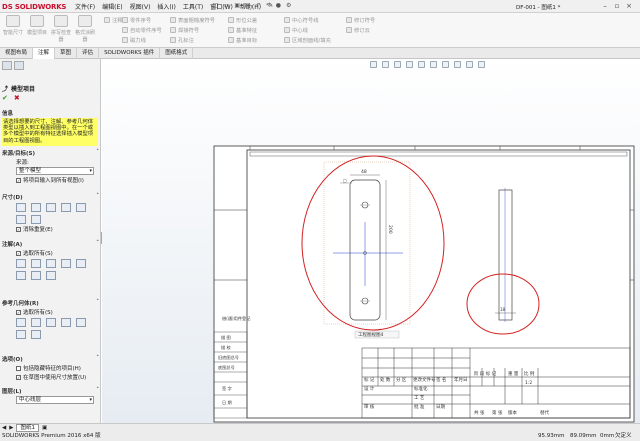 Image resolution: width=640 pixels, height=441 pixels. Describe the element at coordinates (11, 428) in the screenshot. I see `next-sheet-icon: ▶` at that location.